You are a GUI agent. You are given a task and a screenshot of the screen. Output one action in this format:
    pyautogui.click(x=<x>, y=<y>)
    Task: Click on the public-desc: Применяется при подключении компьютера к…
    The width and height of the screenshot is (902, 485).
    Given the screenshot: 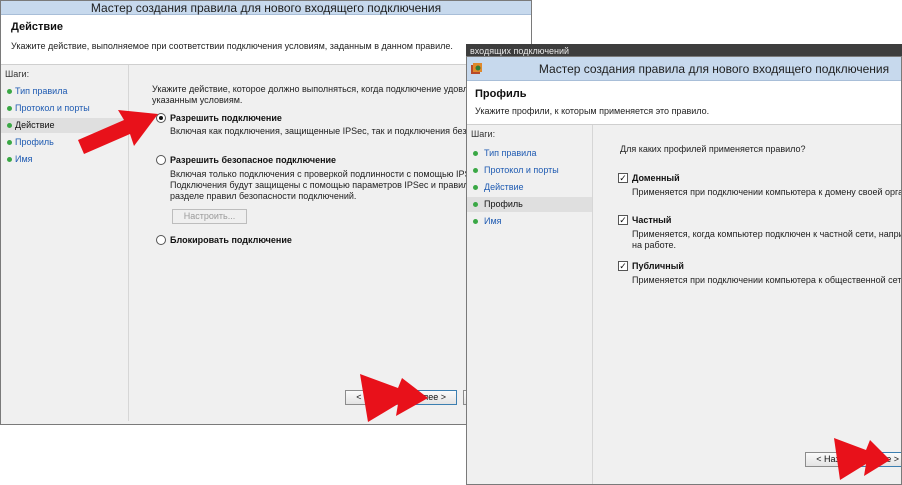 What is the action you would take?
    pyautogui.click(x=767, y=280)
    